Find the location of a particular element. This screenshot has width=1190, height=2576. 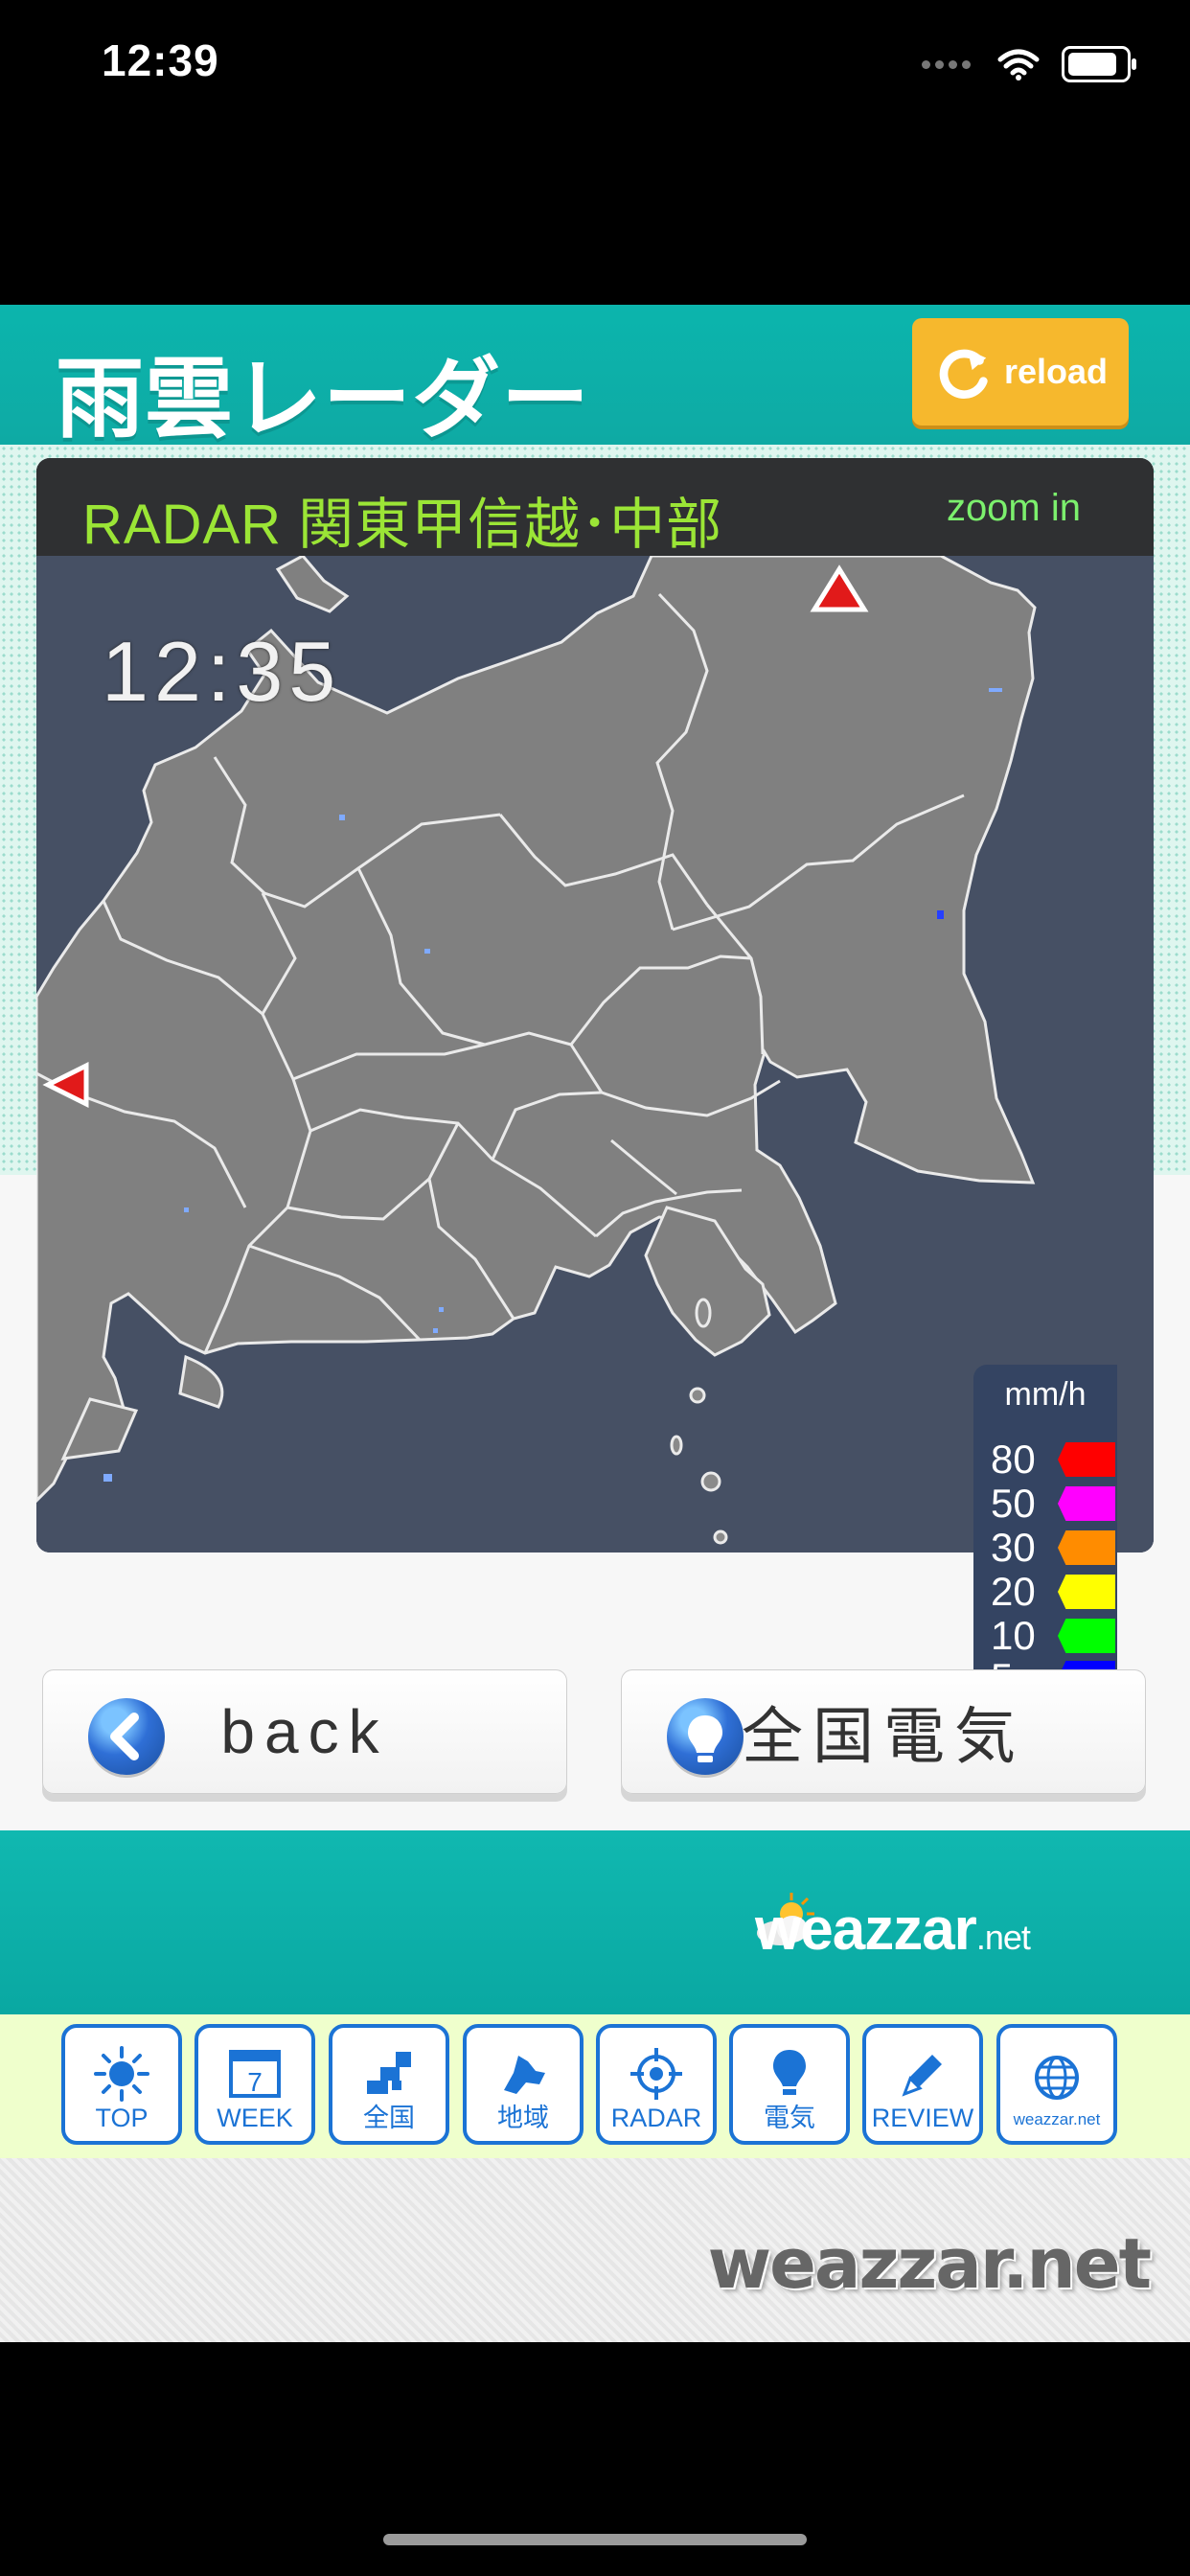

tab-region: 地域 is located at coordinates (524, 2084).